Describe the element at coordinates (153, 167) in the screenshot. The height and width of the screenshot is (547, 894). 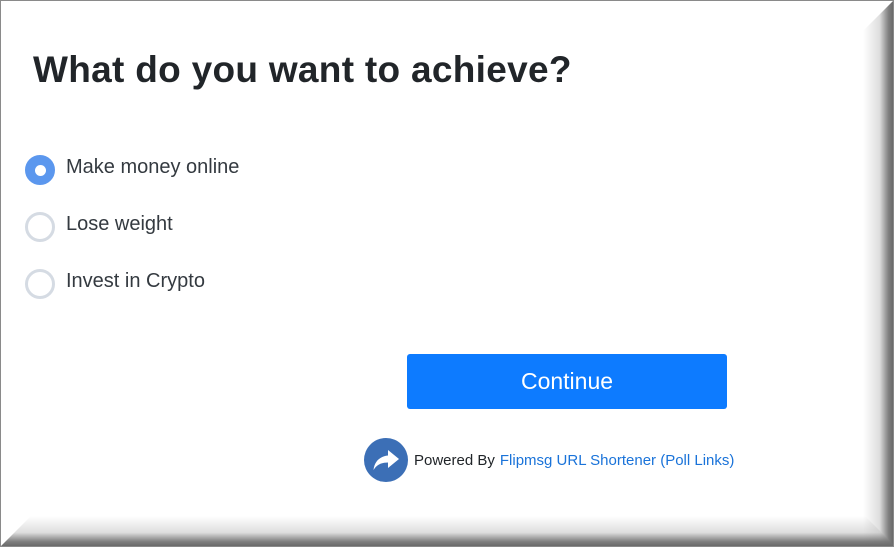
I see `poll-option-label: Make money online` at that location.